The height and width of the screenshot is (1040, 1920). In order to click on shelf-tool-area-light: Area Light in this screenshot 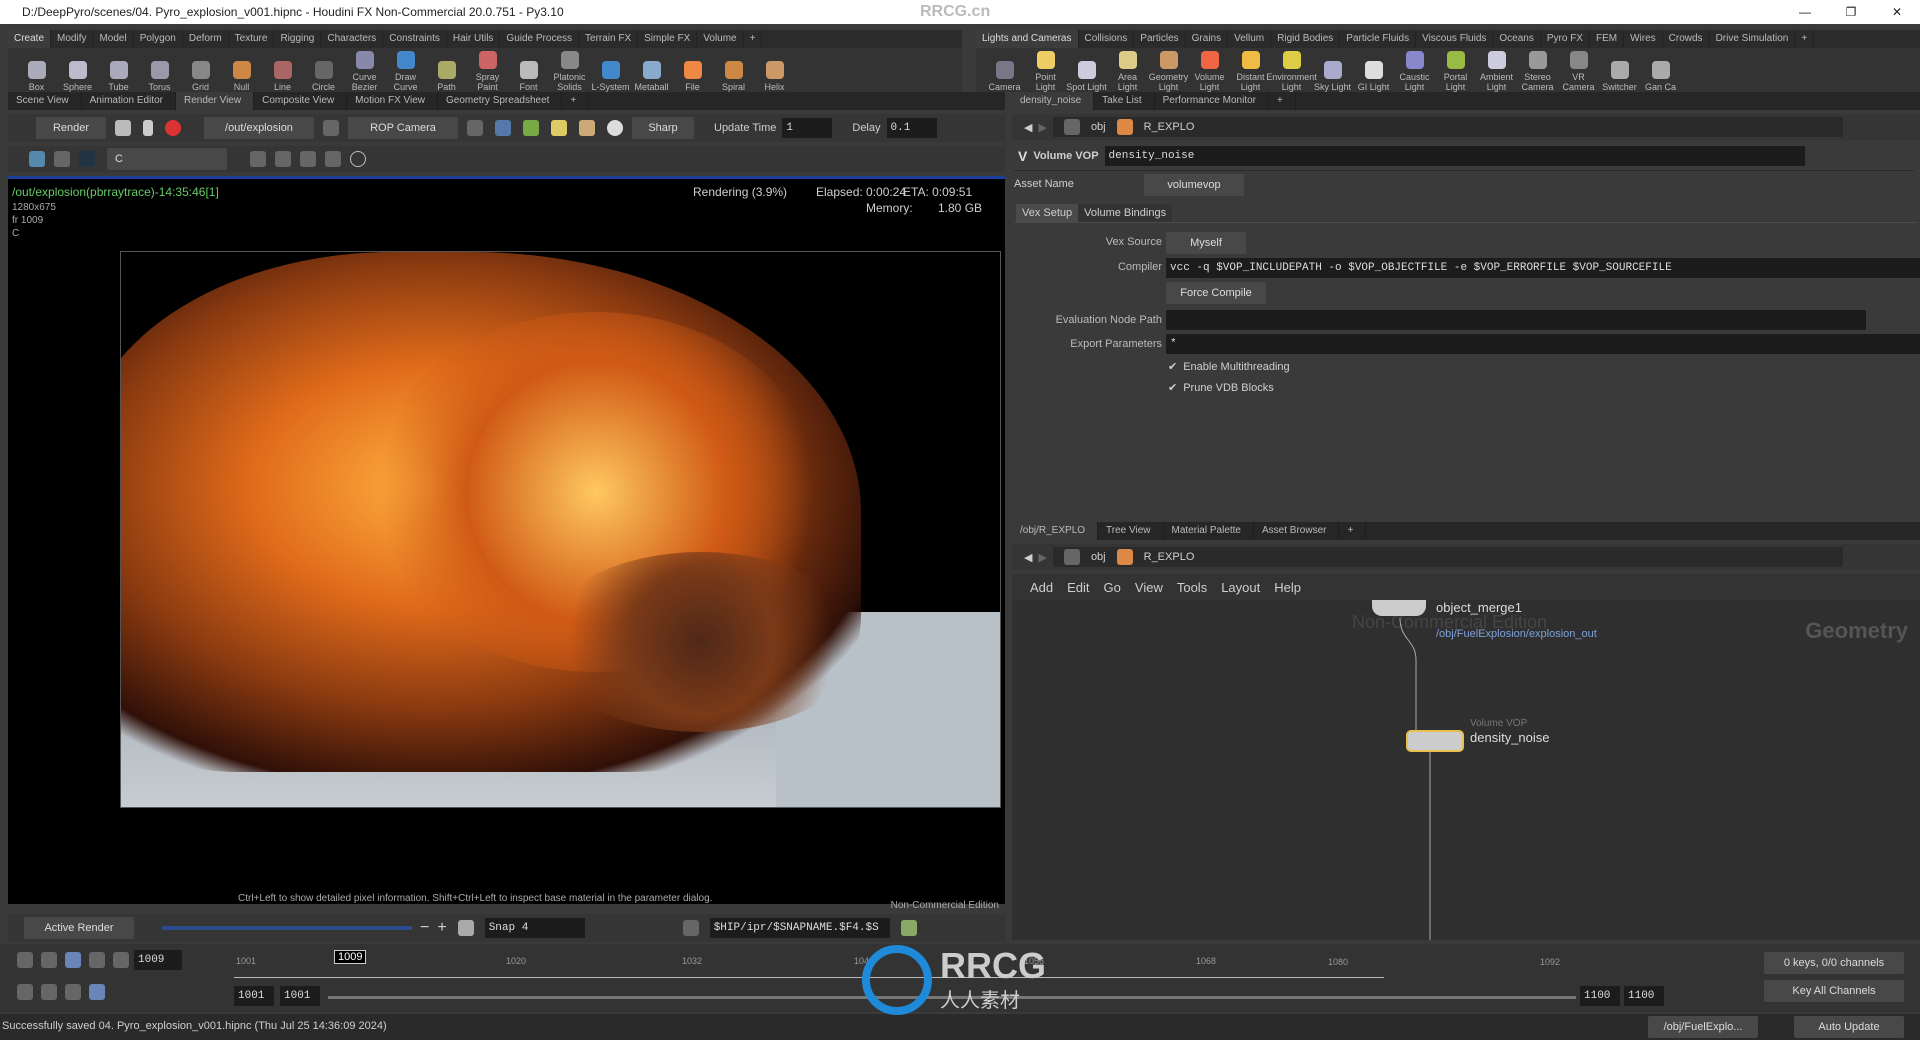, I will do `click(1127, 71)`.